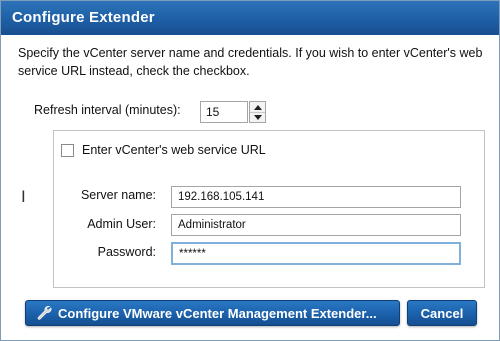 This screenshot has width=500, height=341. I want to click on refresh-interval-spinner, so click(234, 112).